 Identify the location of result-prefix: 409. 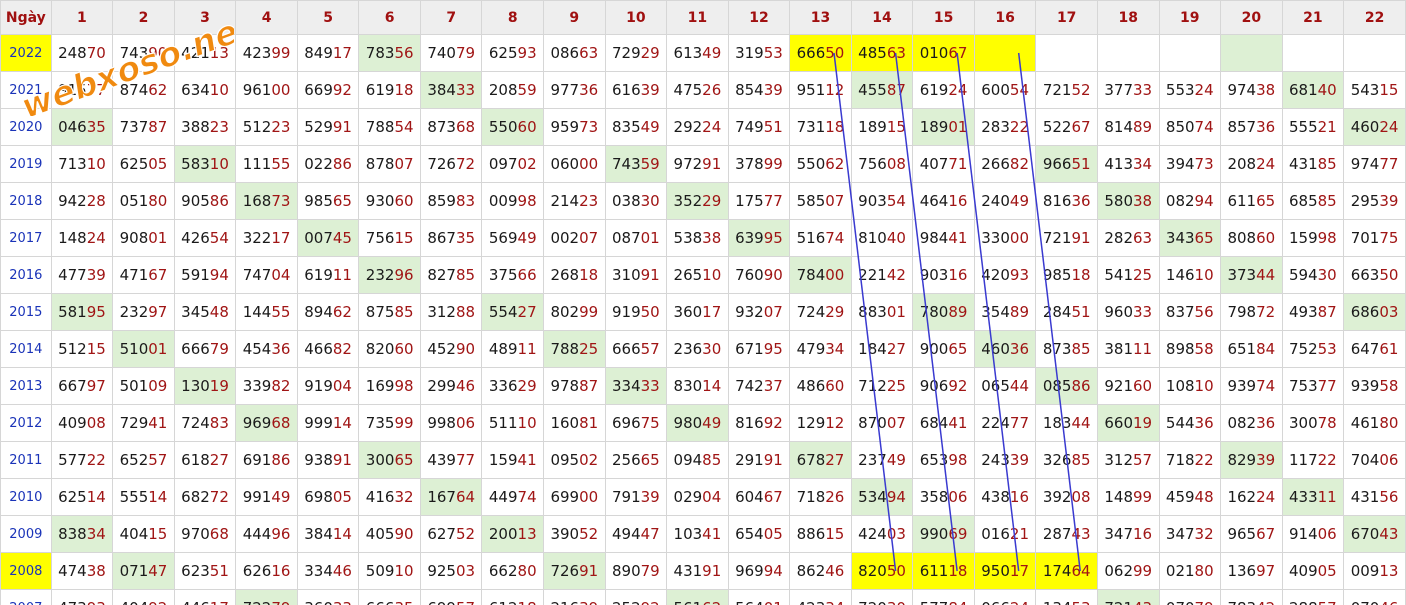
(72, 423).